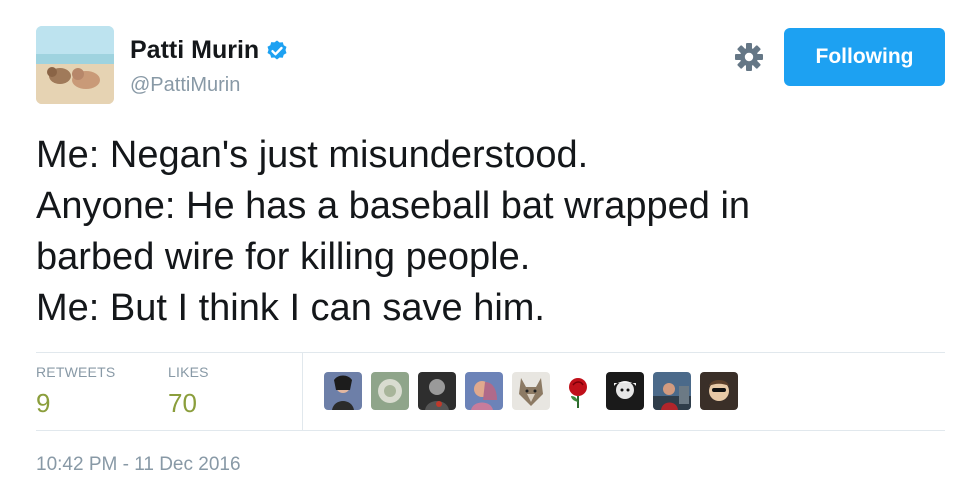 The height and width of the screenshot is (488, 980). I want to click on liker-avatar-6-icon, so click(578, 391).